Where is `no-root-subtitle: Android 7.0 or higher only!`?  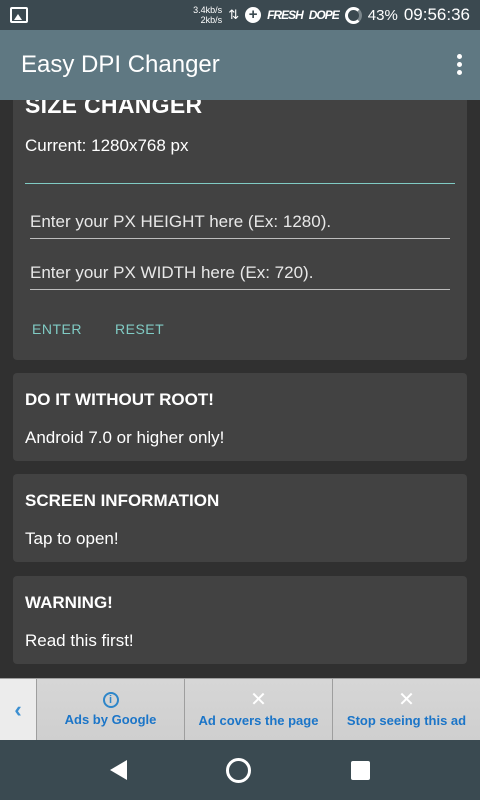 no-root-subtitle: Android 7.0 or higher only! is located at coordinates (125, 437).